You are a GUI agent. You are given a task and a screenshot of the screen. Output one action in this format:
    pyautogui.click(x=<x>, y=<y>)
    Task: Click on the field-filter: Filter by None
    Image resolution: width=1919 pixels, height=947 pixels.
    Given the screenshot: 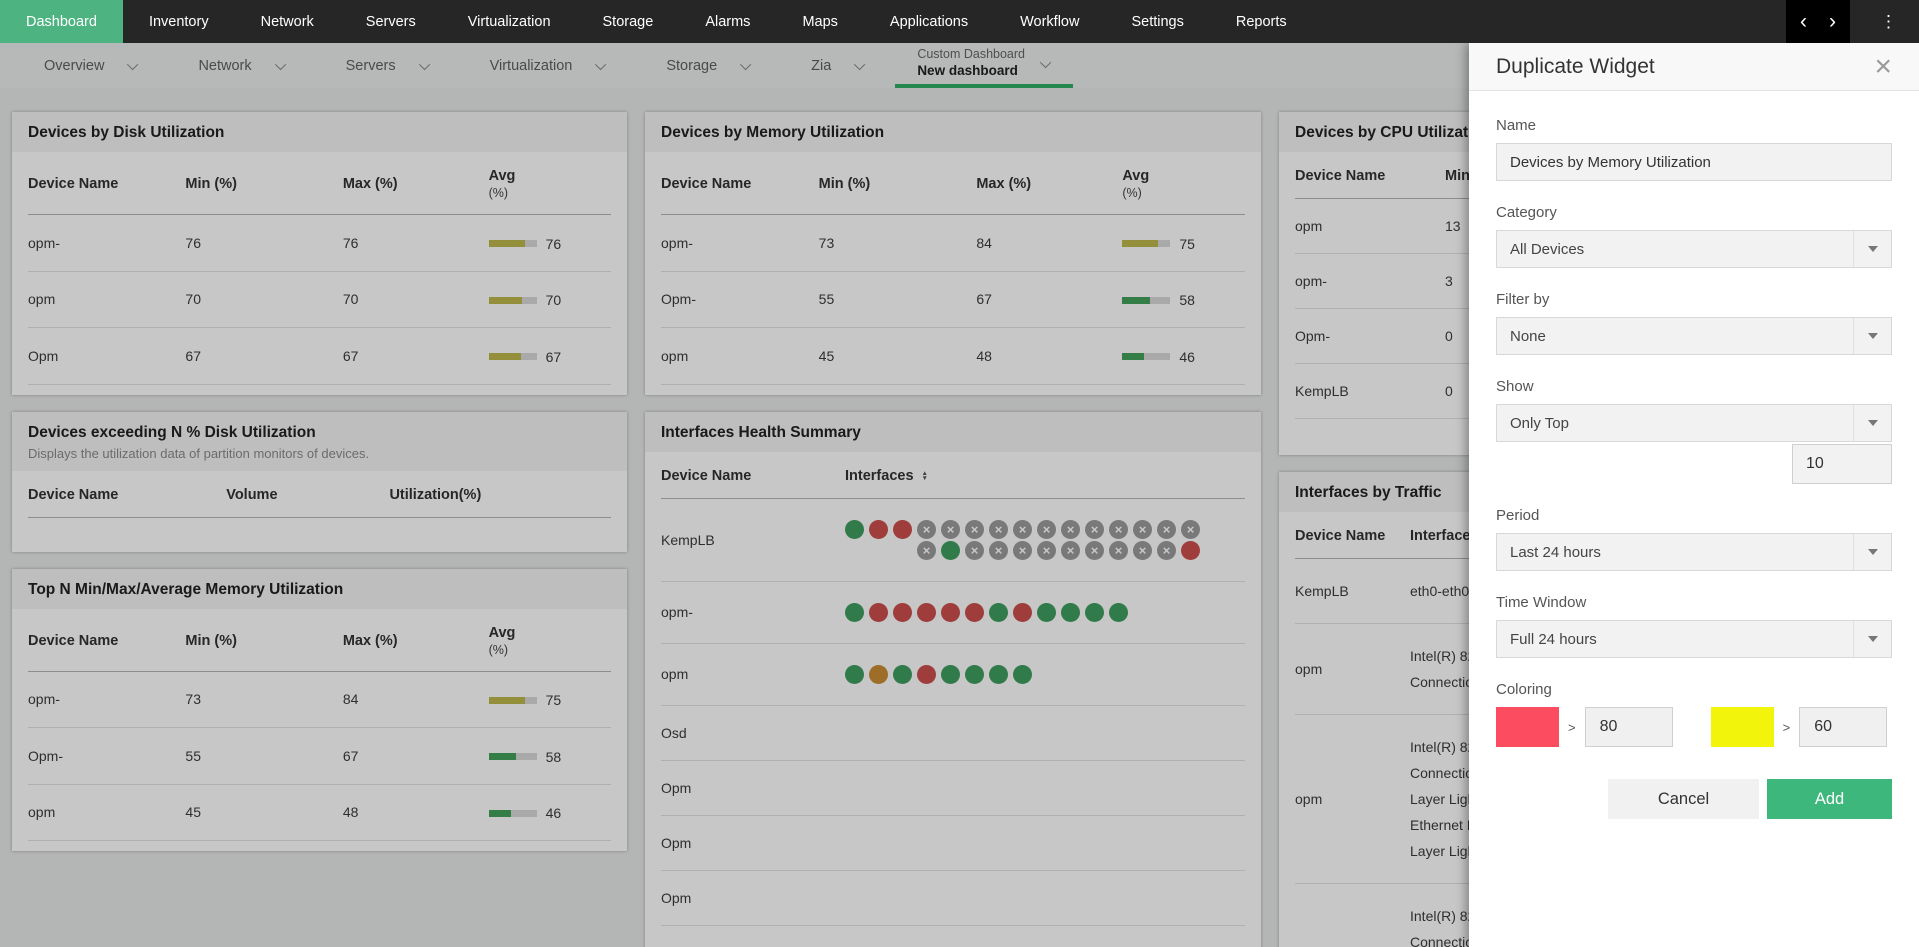 What is the action you would take?
    pyautogui.click(x=1694, y=323)
    